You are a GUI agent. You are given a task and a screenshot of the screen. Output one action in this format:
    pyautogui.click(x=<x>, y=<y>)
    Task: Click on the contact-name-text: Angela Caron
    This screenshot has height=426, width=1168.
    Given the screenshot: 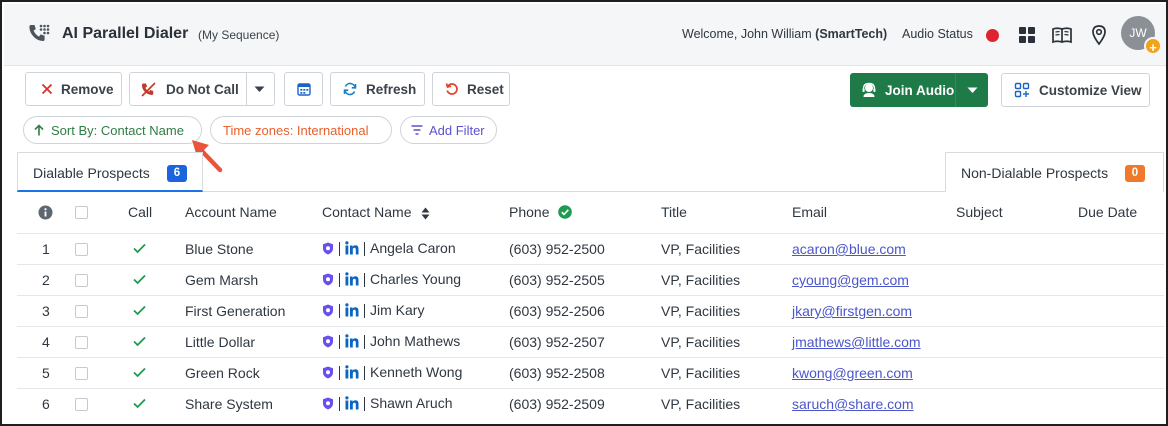 What is the action you would take?
    pyautogui.click(x=413, y=248)
    